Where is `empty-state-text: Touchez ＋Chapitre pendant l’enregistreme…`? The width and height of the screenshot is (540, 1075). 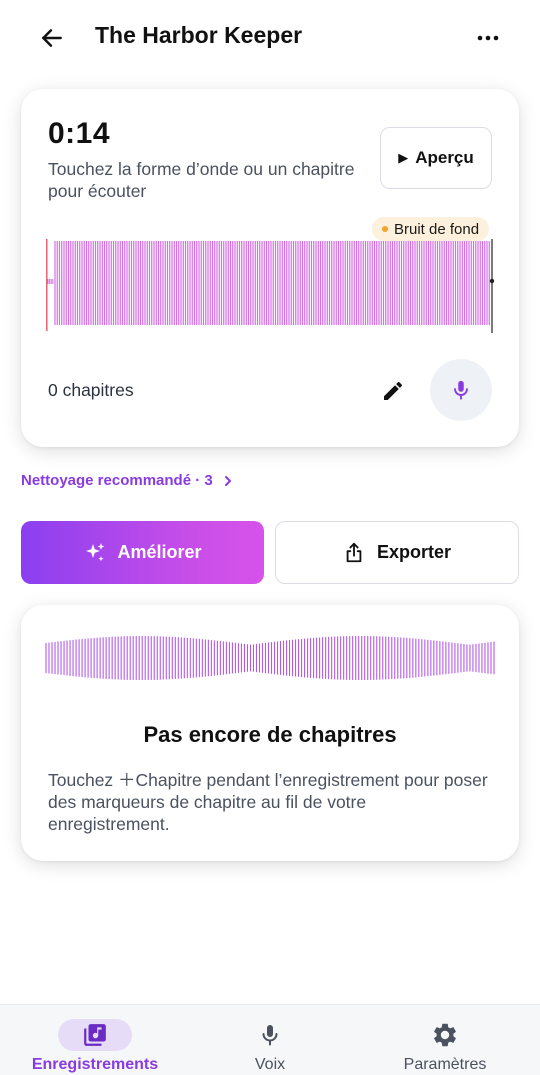 empty-state-text: Touchez ＋Chapitre pendant l’enregistreme… is located at coordinates (268, 802).